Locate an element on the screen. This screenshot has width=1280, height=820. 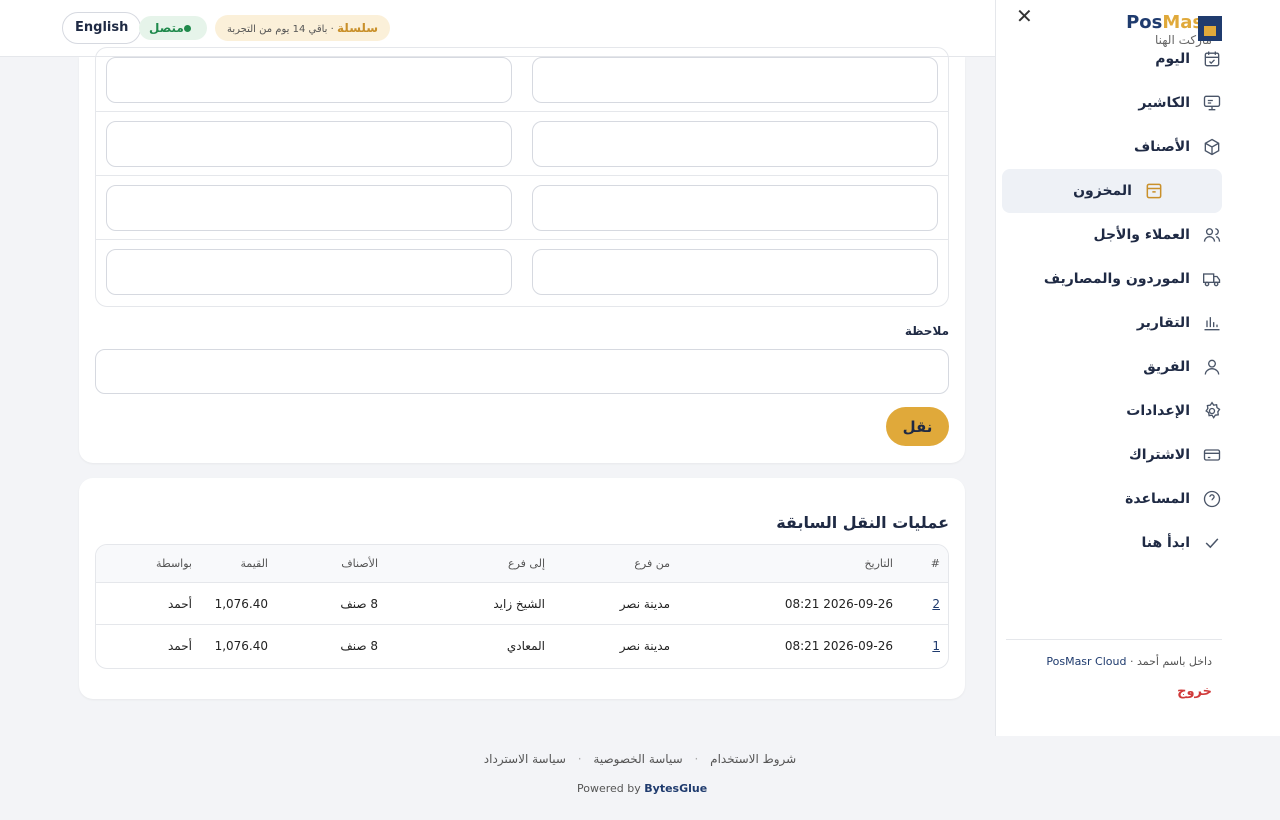
row-id-link: 1 is located at coordinates (936, 646).